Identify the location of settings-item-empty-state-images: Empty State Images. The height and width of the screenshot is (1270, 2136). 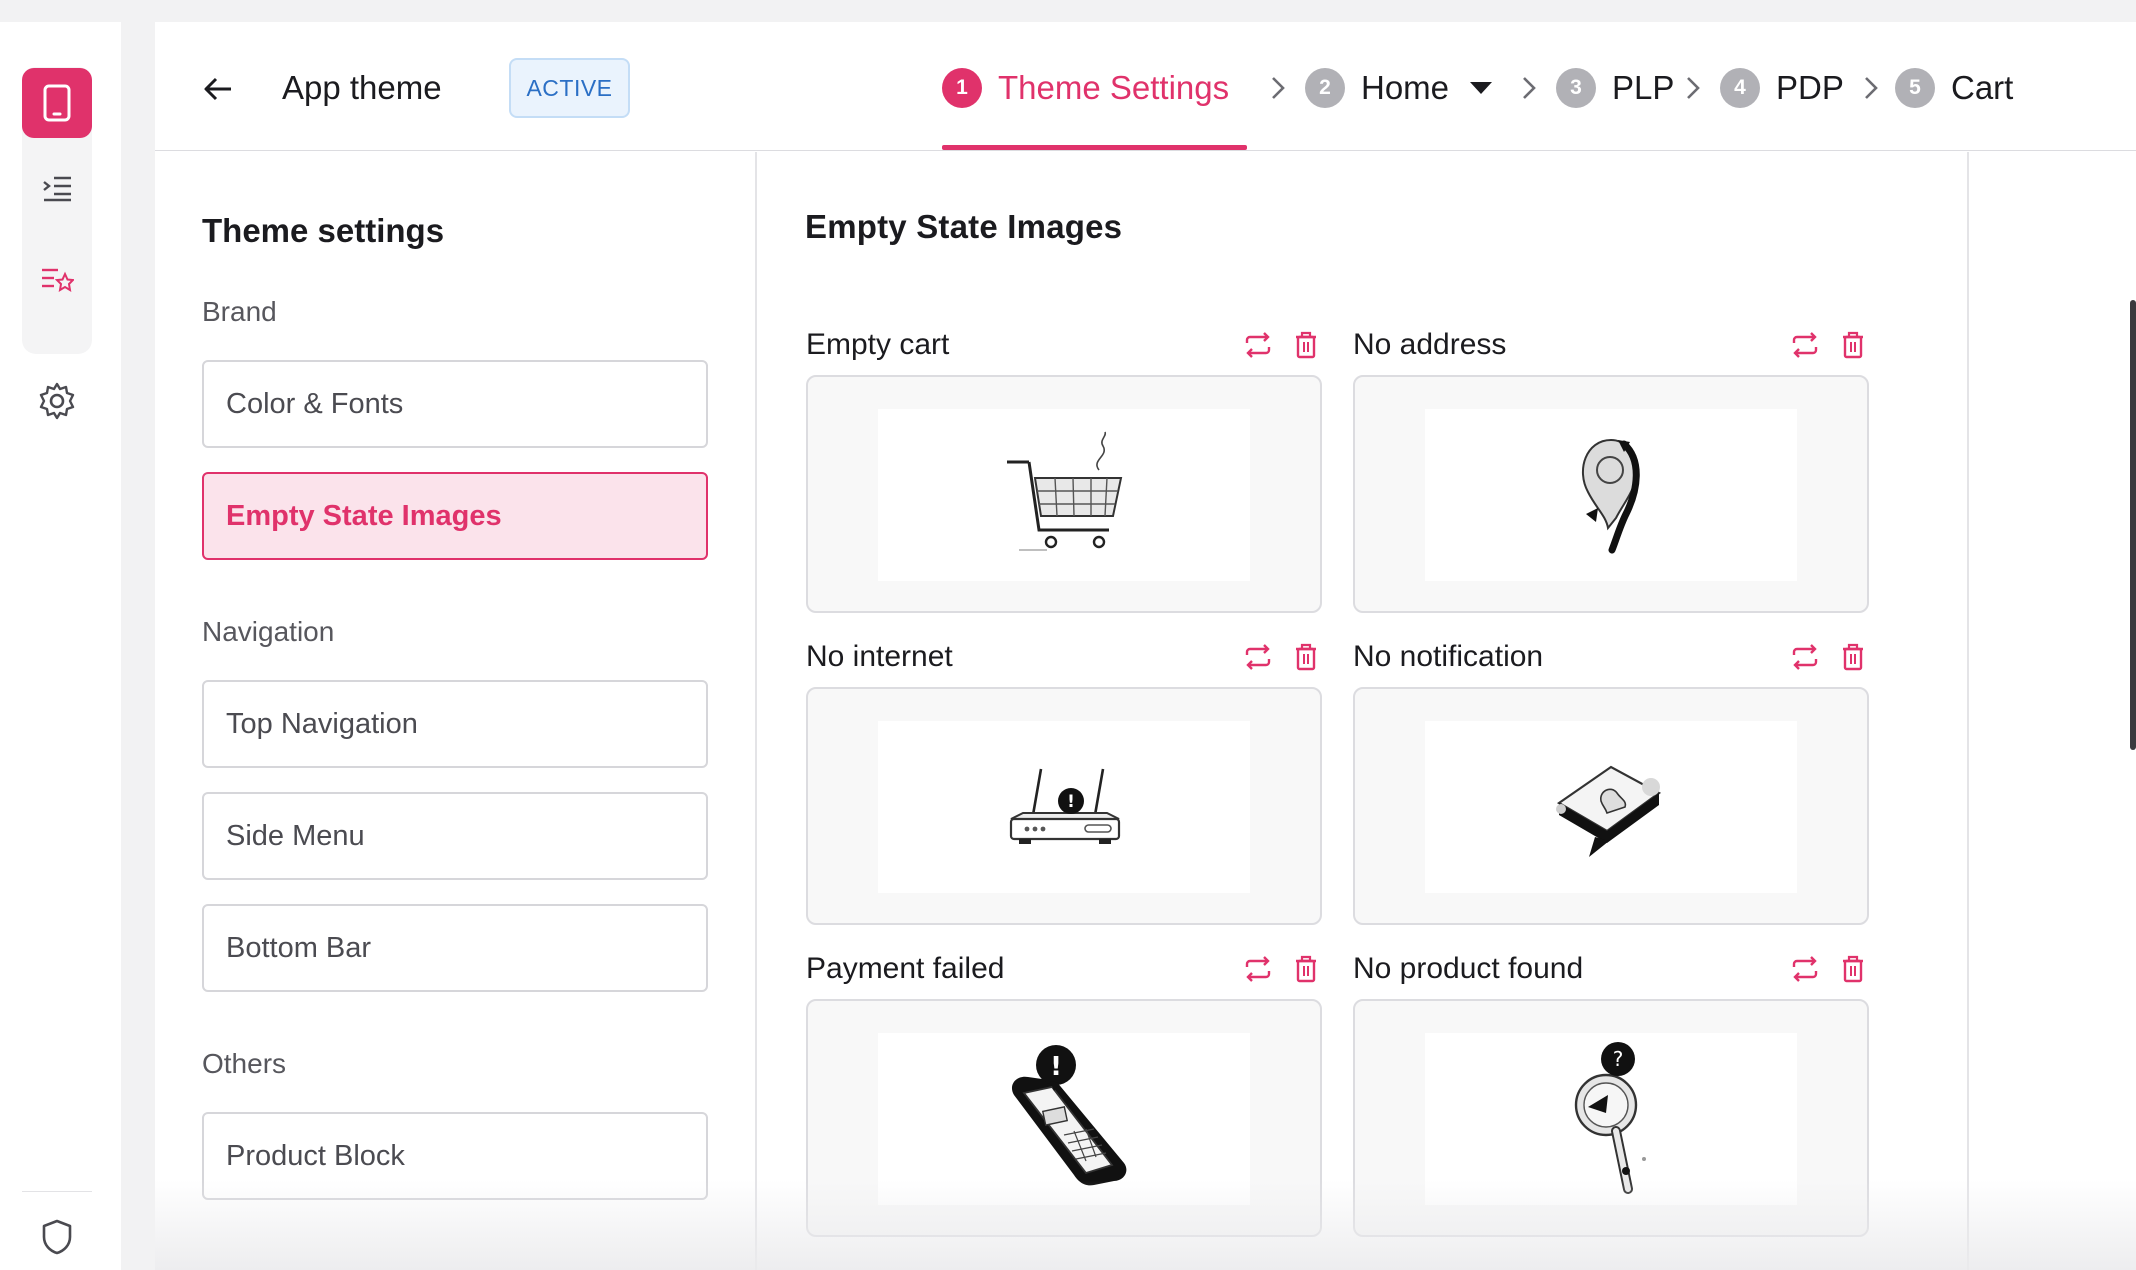
(455, 516).